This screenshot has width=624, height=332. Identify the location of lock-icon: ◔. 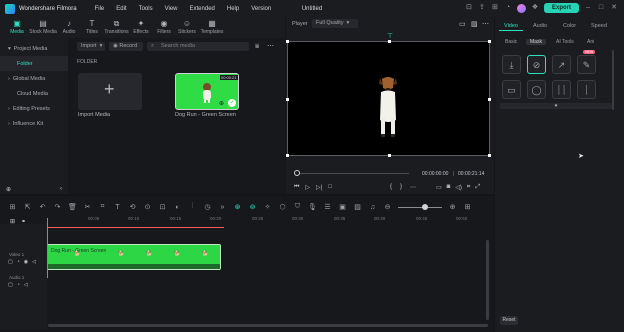
(18, 262).